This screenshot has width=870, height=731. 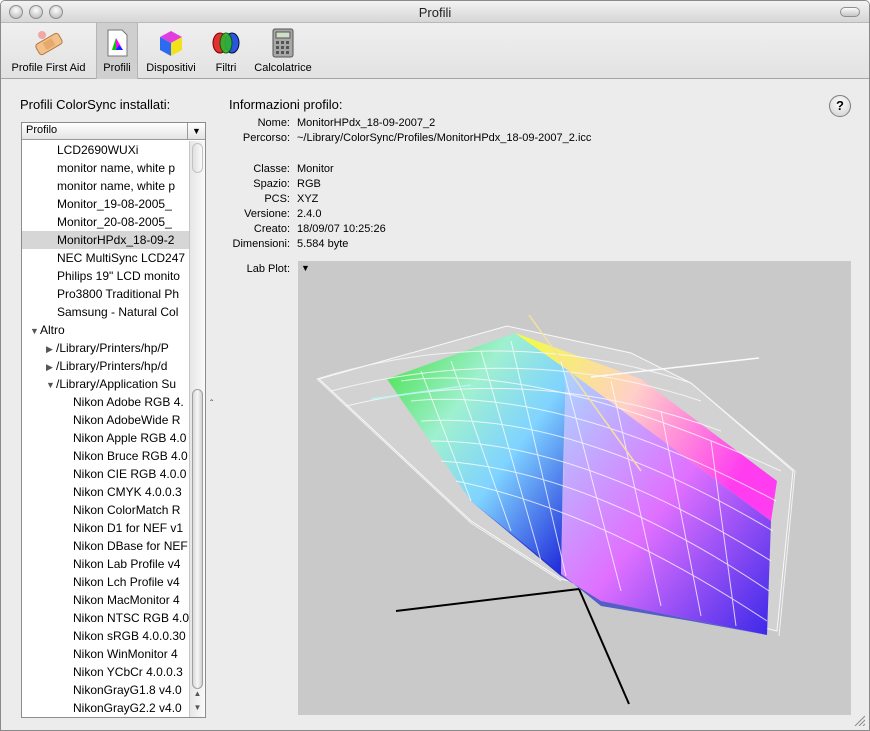 I want to click on title-bar: Profili, so click(x=435, y=12).